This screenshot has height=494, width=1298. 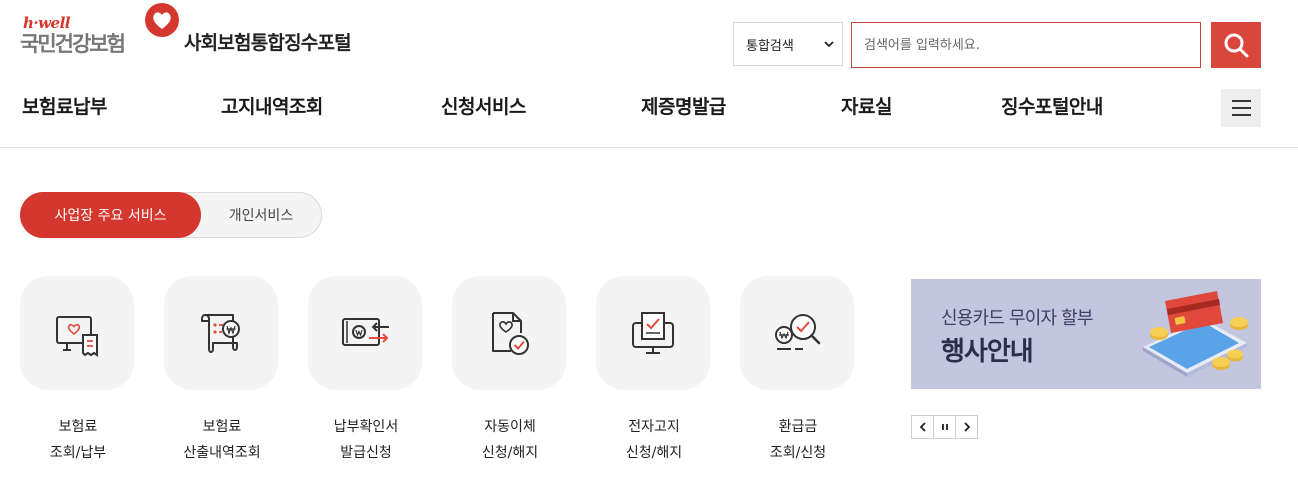 I want to click on electronic-notice-icon, so click(x=653, y=333).